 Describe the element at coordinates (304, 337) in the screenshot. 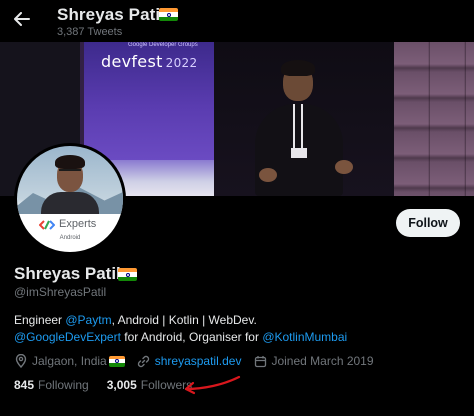

I see `mention-kotlinmumbai-link: @KotlinMumbai` at that location.